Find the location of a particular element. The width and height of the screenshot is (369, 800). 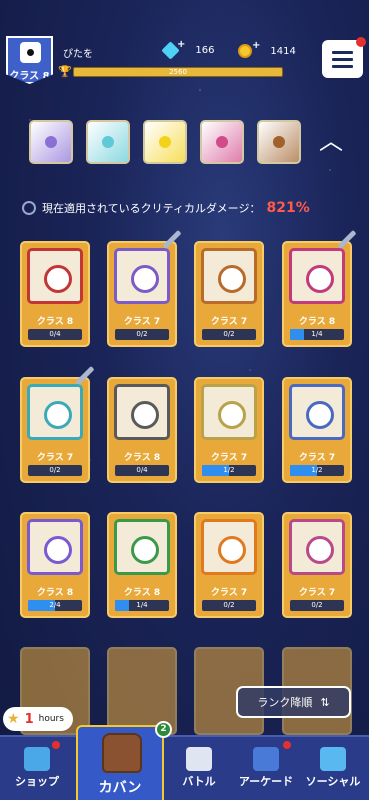

lightning-die-icon is located at coordinates (229, 276).